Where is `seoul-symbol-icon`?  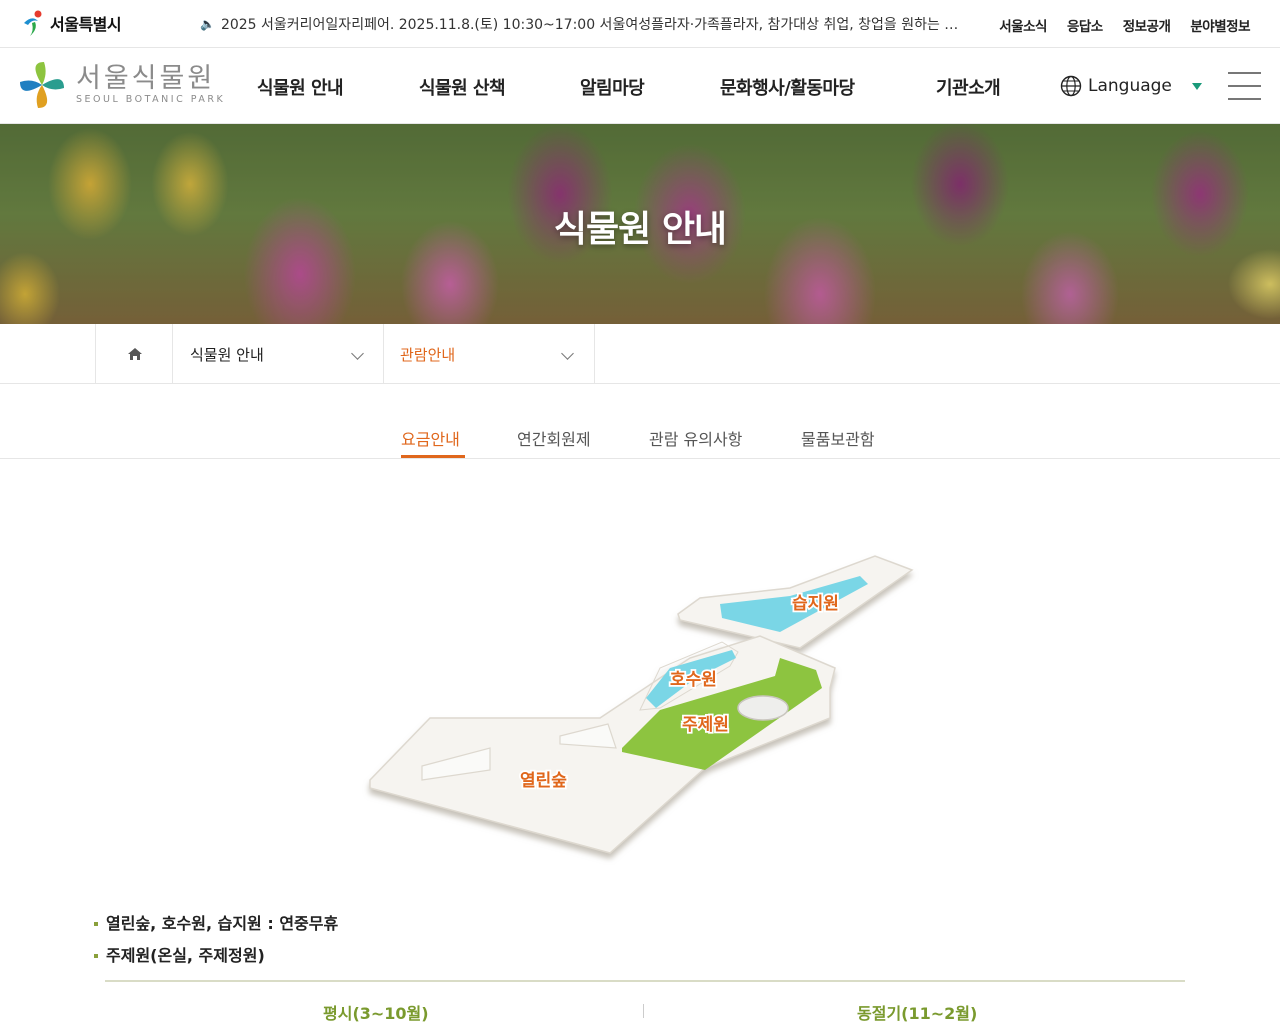 seoul-symbol-icon is located at coordinates (33, 23).